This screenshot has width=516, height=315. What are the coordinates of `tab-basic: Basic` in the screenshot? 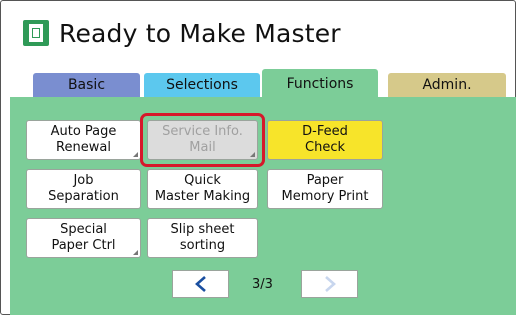 It's located at (86, 85).